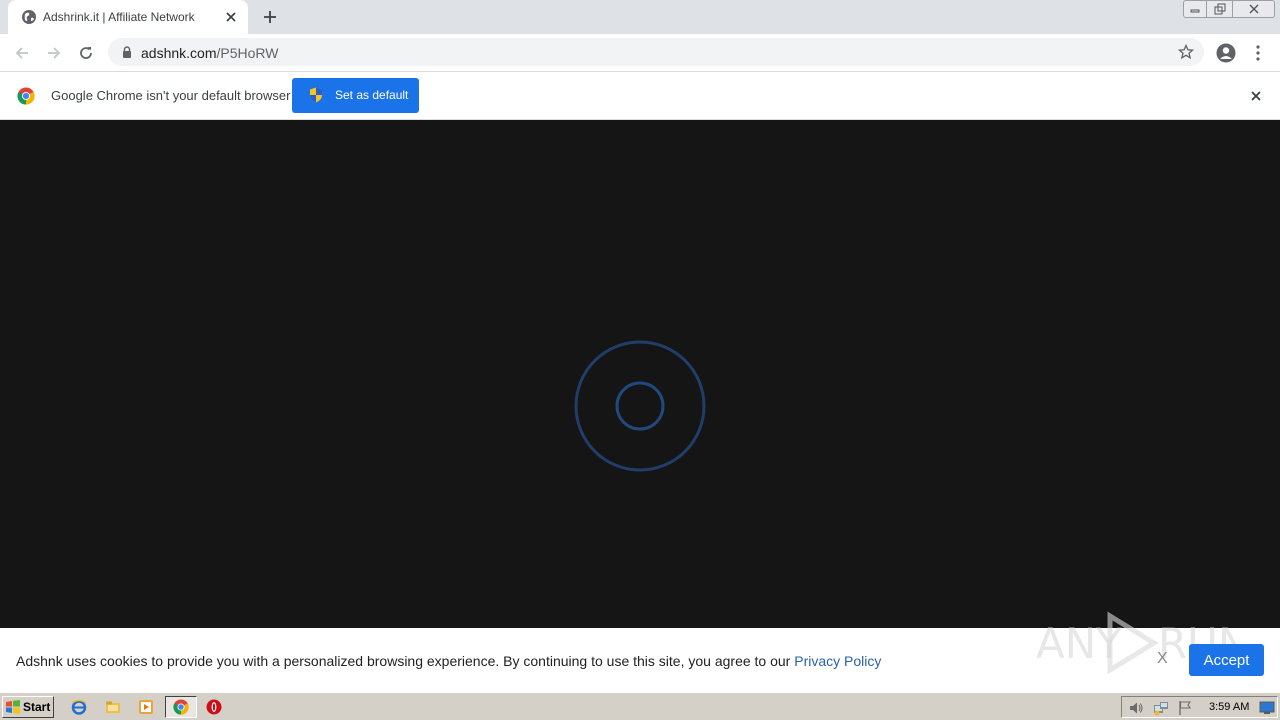  Describe the element at coordinates (231, 17) in the screenshot. I see `tab-close-icon` at that location.